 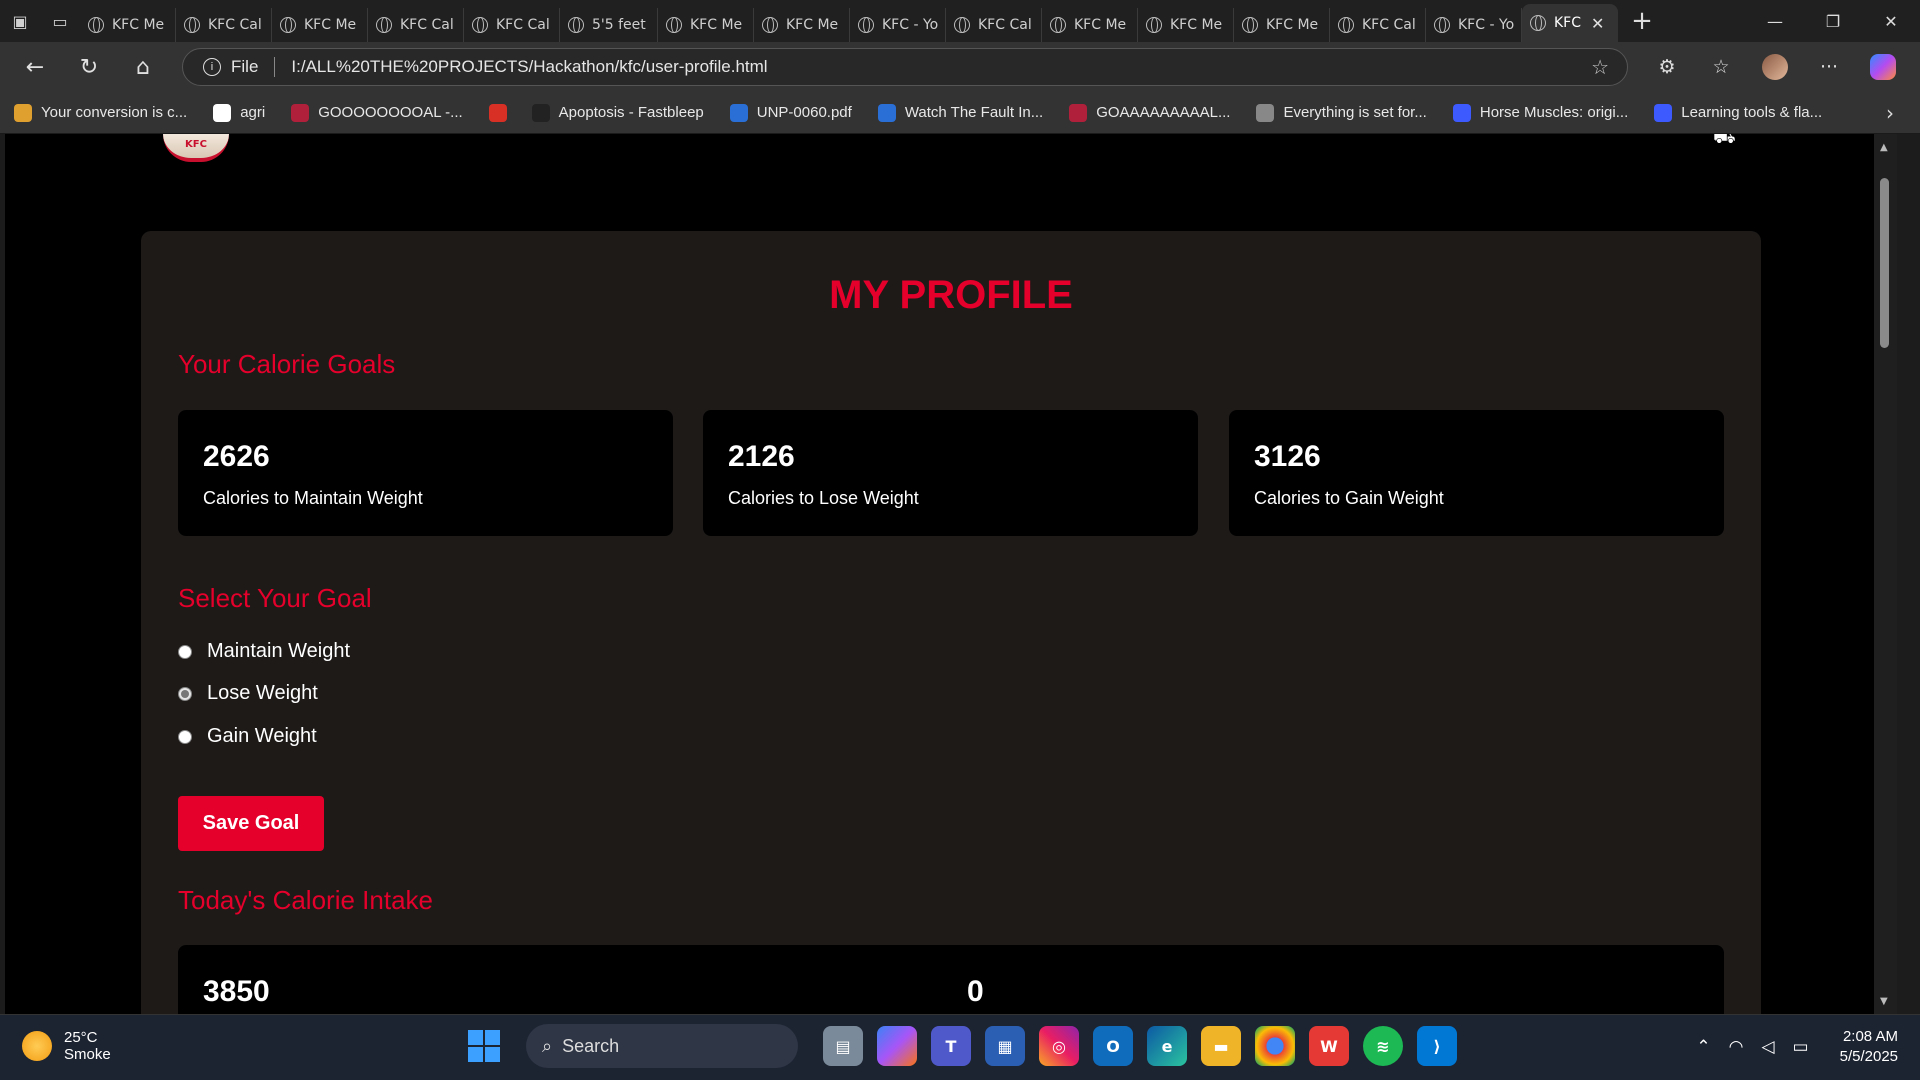 I want to click on bookmark-item, so click(x=502, y=112).